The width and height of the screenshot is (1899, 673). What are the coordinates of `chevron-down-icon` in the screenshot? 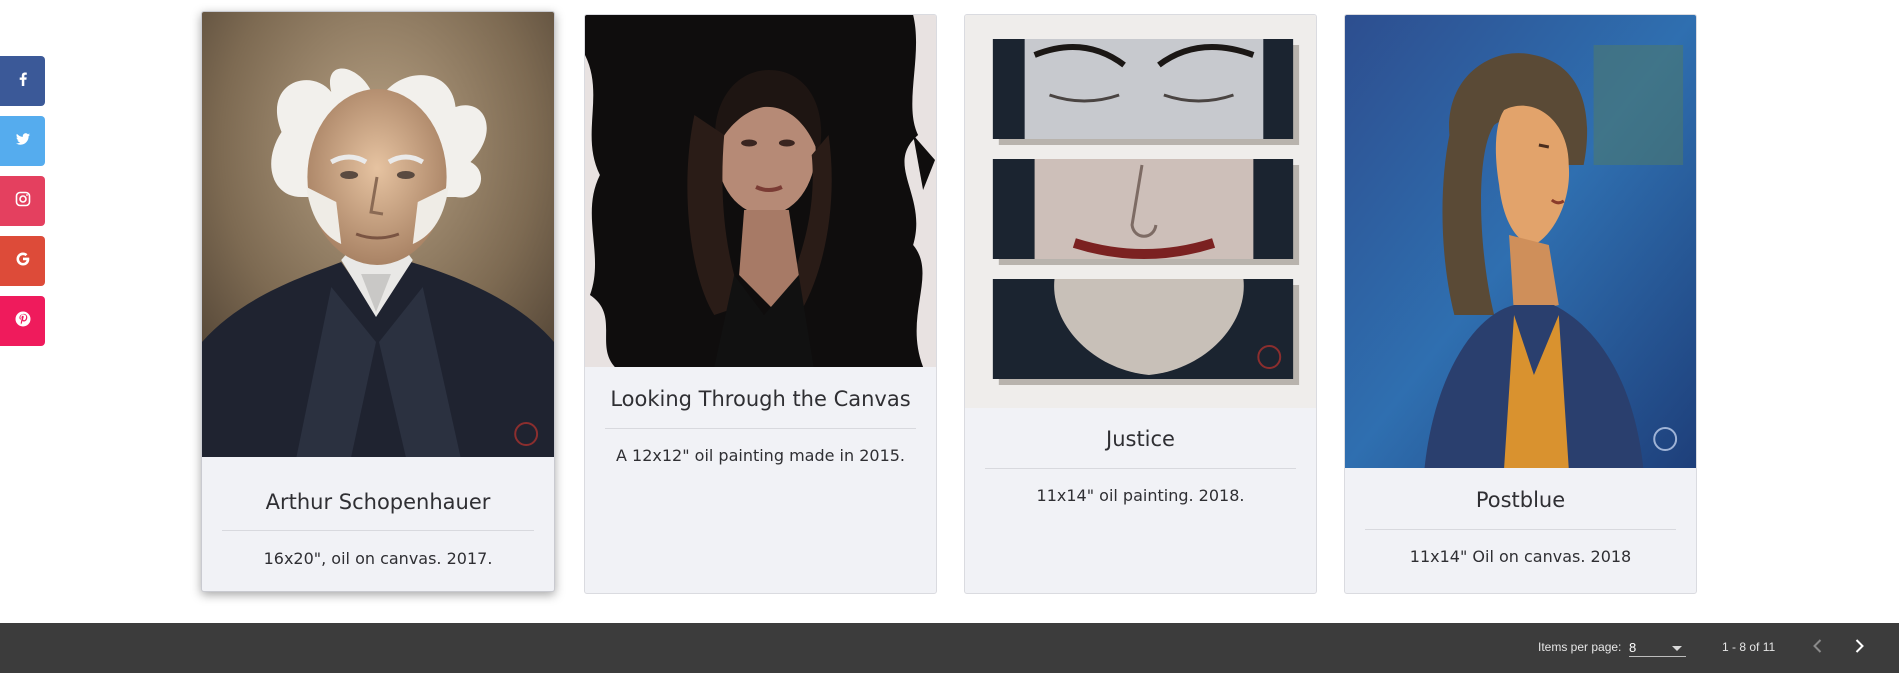 It's located at (1677, 648).